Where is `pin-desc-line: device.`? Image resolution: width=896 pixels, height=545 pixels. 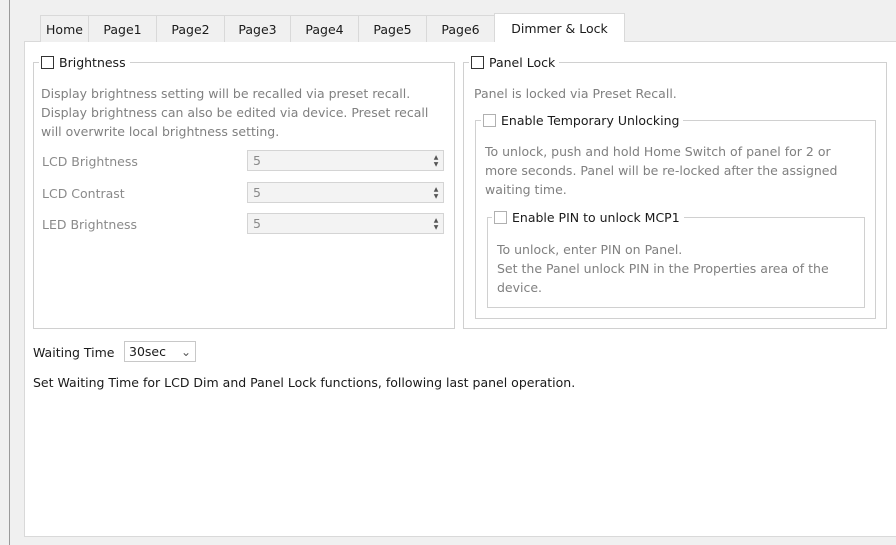
pin-desc-line: device. is located at coordinates (520, 287).